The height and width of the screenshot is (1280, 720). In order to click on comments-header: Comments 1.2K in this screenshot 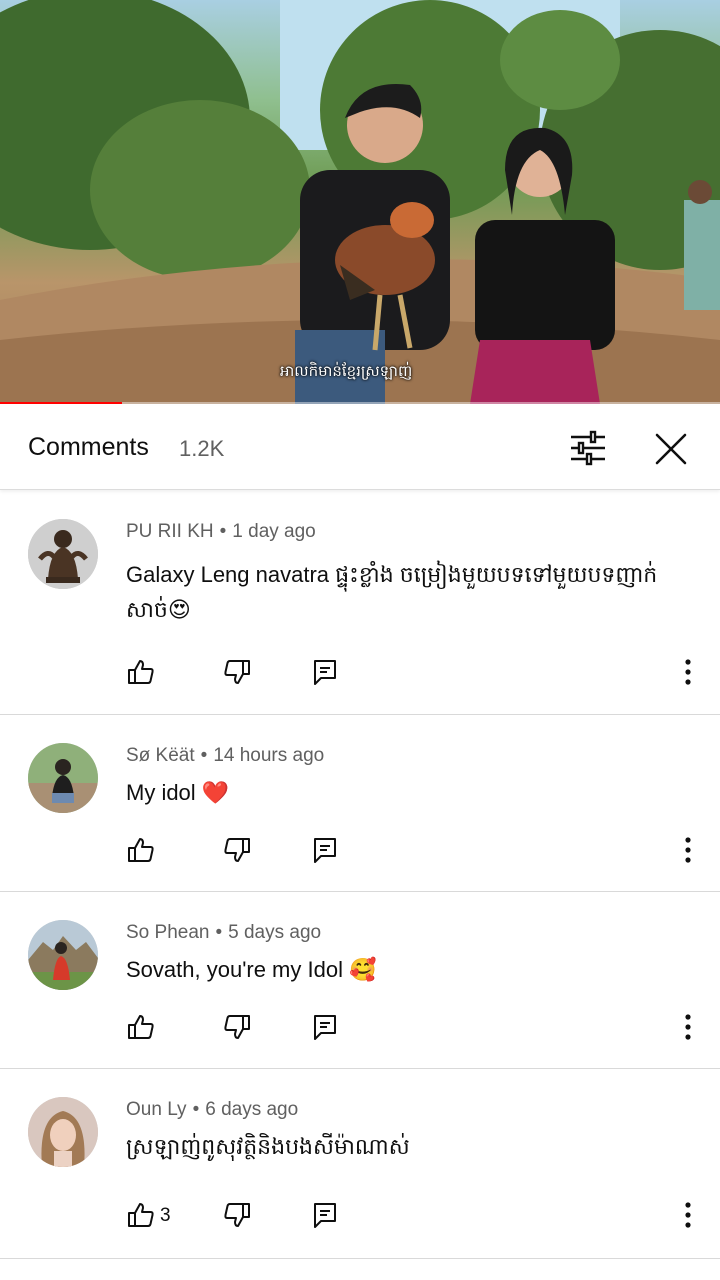, I will do `click(360, 448)`.